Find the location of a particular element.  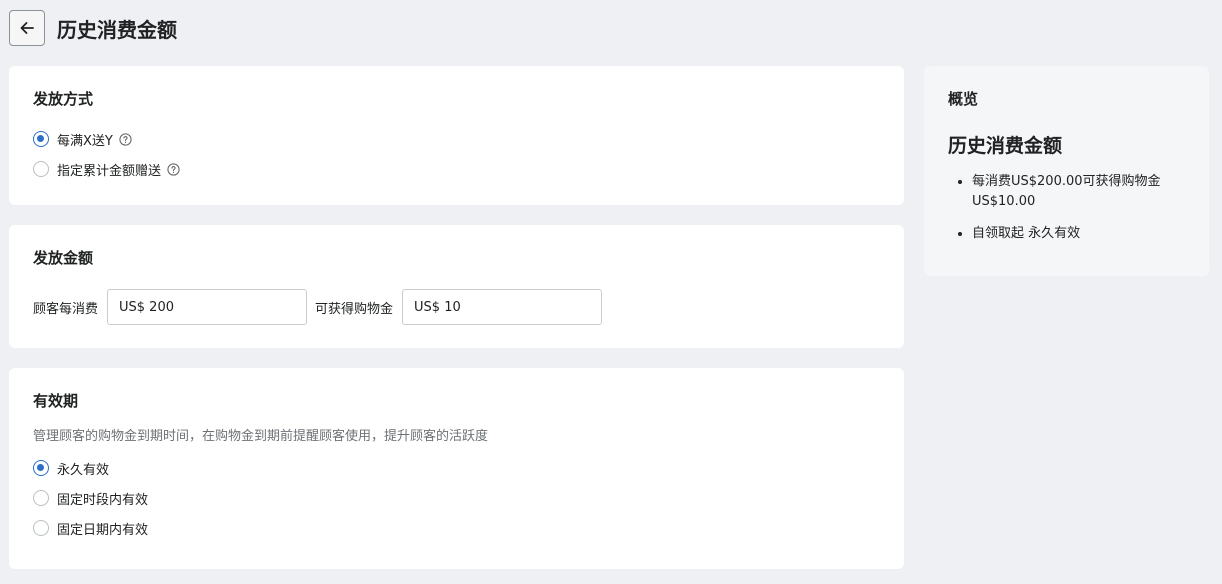

overview-list: 每消费US$200.00可获得购物金US$10.00 自领取起 永久有效 is located at coordinates (1066, 208).